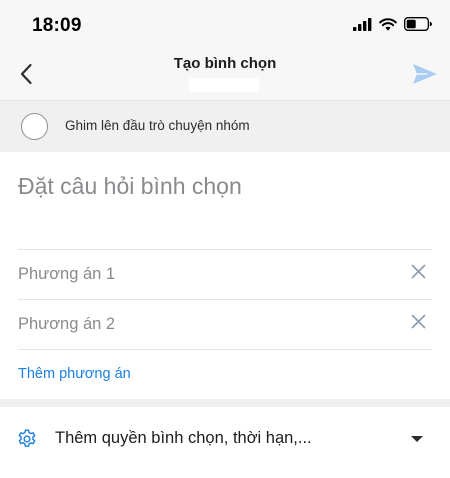 This screenshot has width=450, height=478. What do you see at coordinates (157, 125) in the screenshot?
I see `pin-label: Ghim lên đầu trò chuyện nhóm` at bounding box center [157, 125].